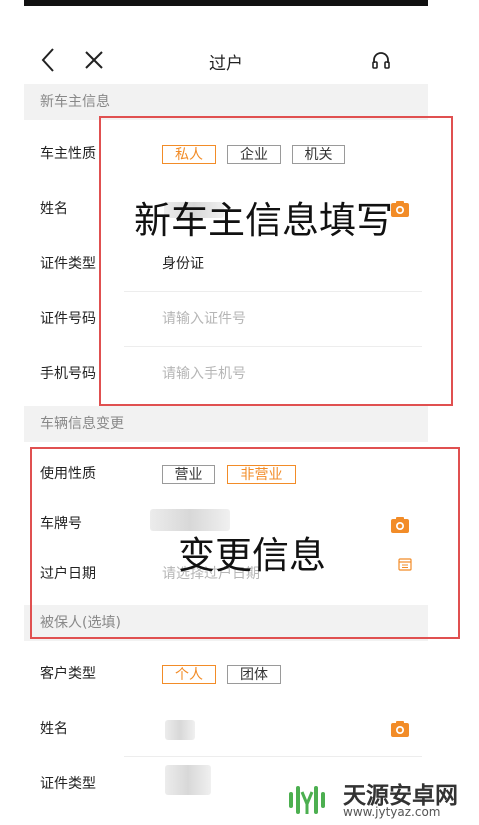 The image size is (479, 825). I want to click on insured-id-type-value, so click(188, 780).